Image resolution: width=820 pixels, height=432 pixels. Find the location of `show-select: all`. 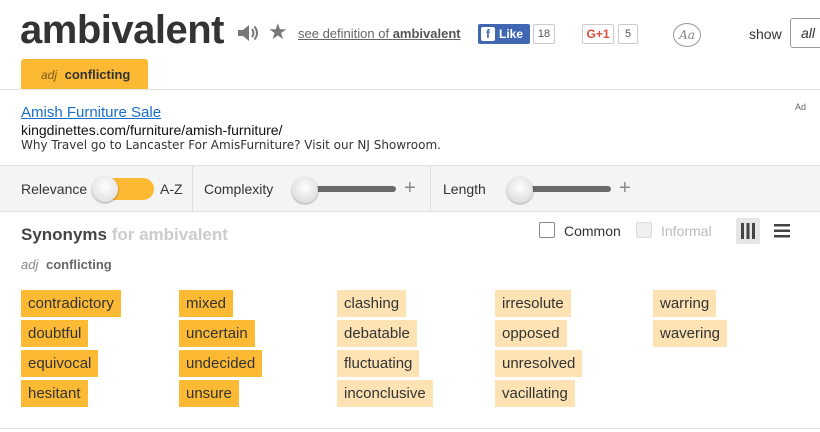

show-select: all is located at coordinates (805, 33).